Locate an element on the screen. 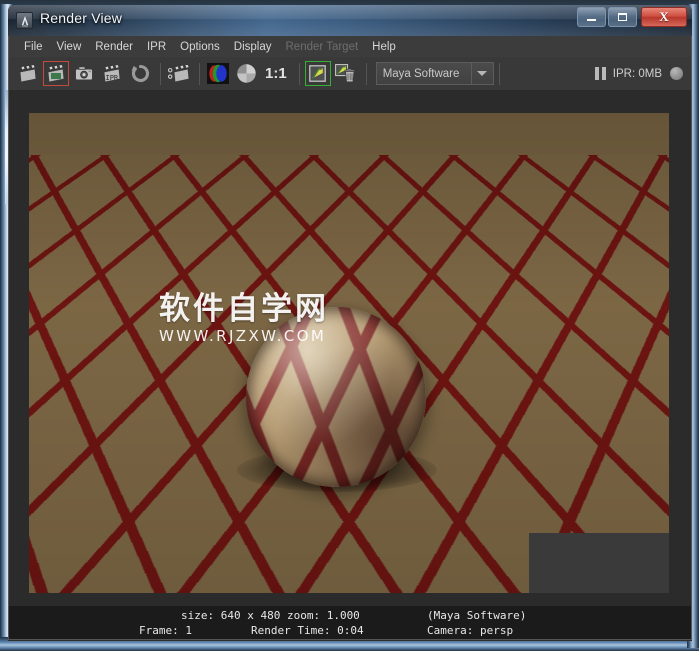 The width and height of the screenshot is (699, 651). alpha-channel-icon is located at coordinates (246, 73).